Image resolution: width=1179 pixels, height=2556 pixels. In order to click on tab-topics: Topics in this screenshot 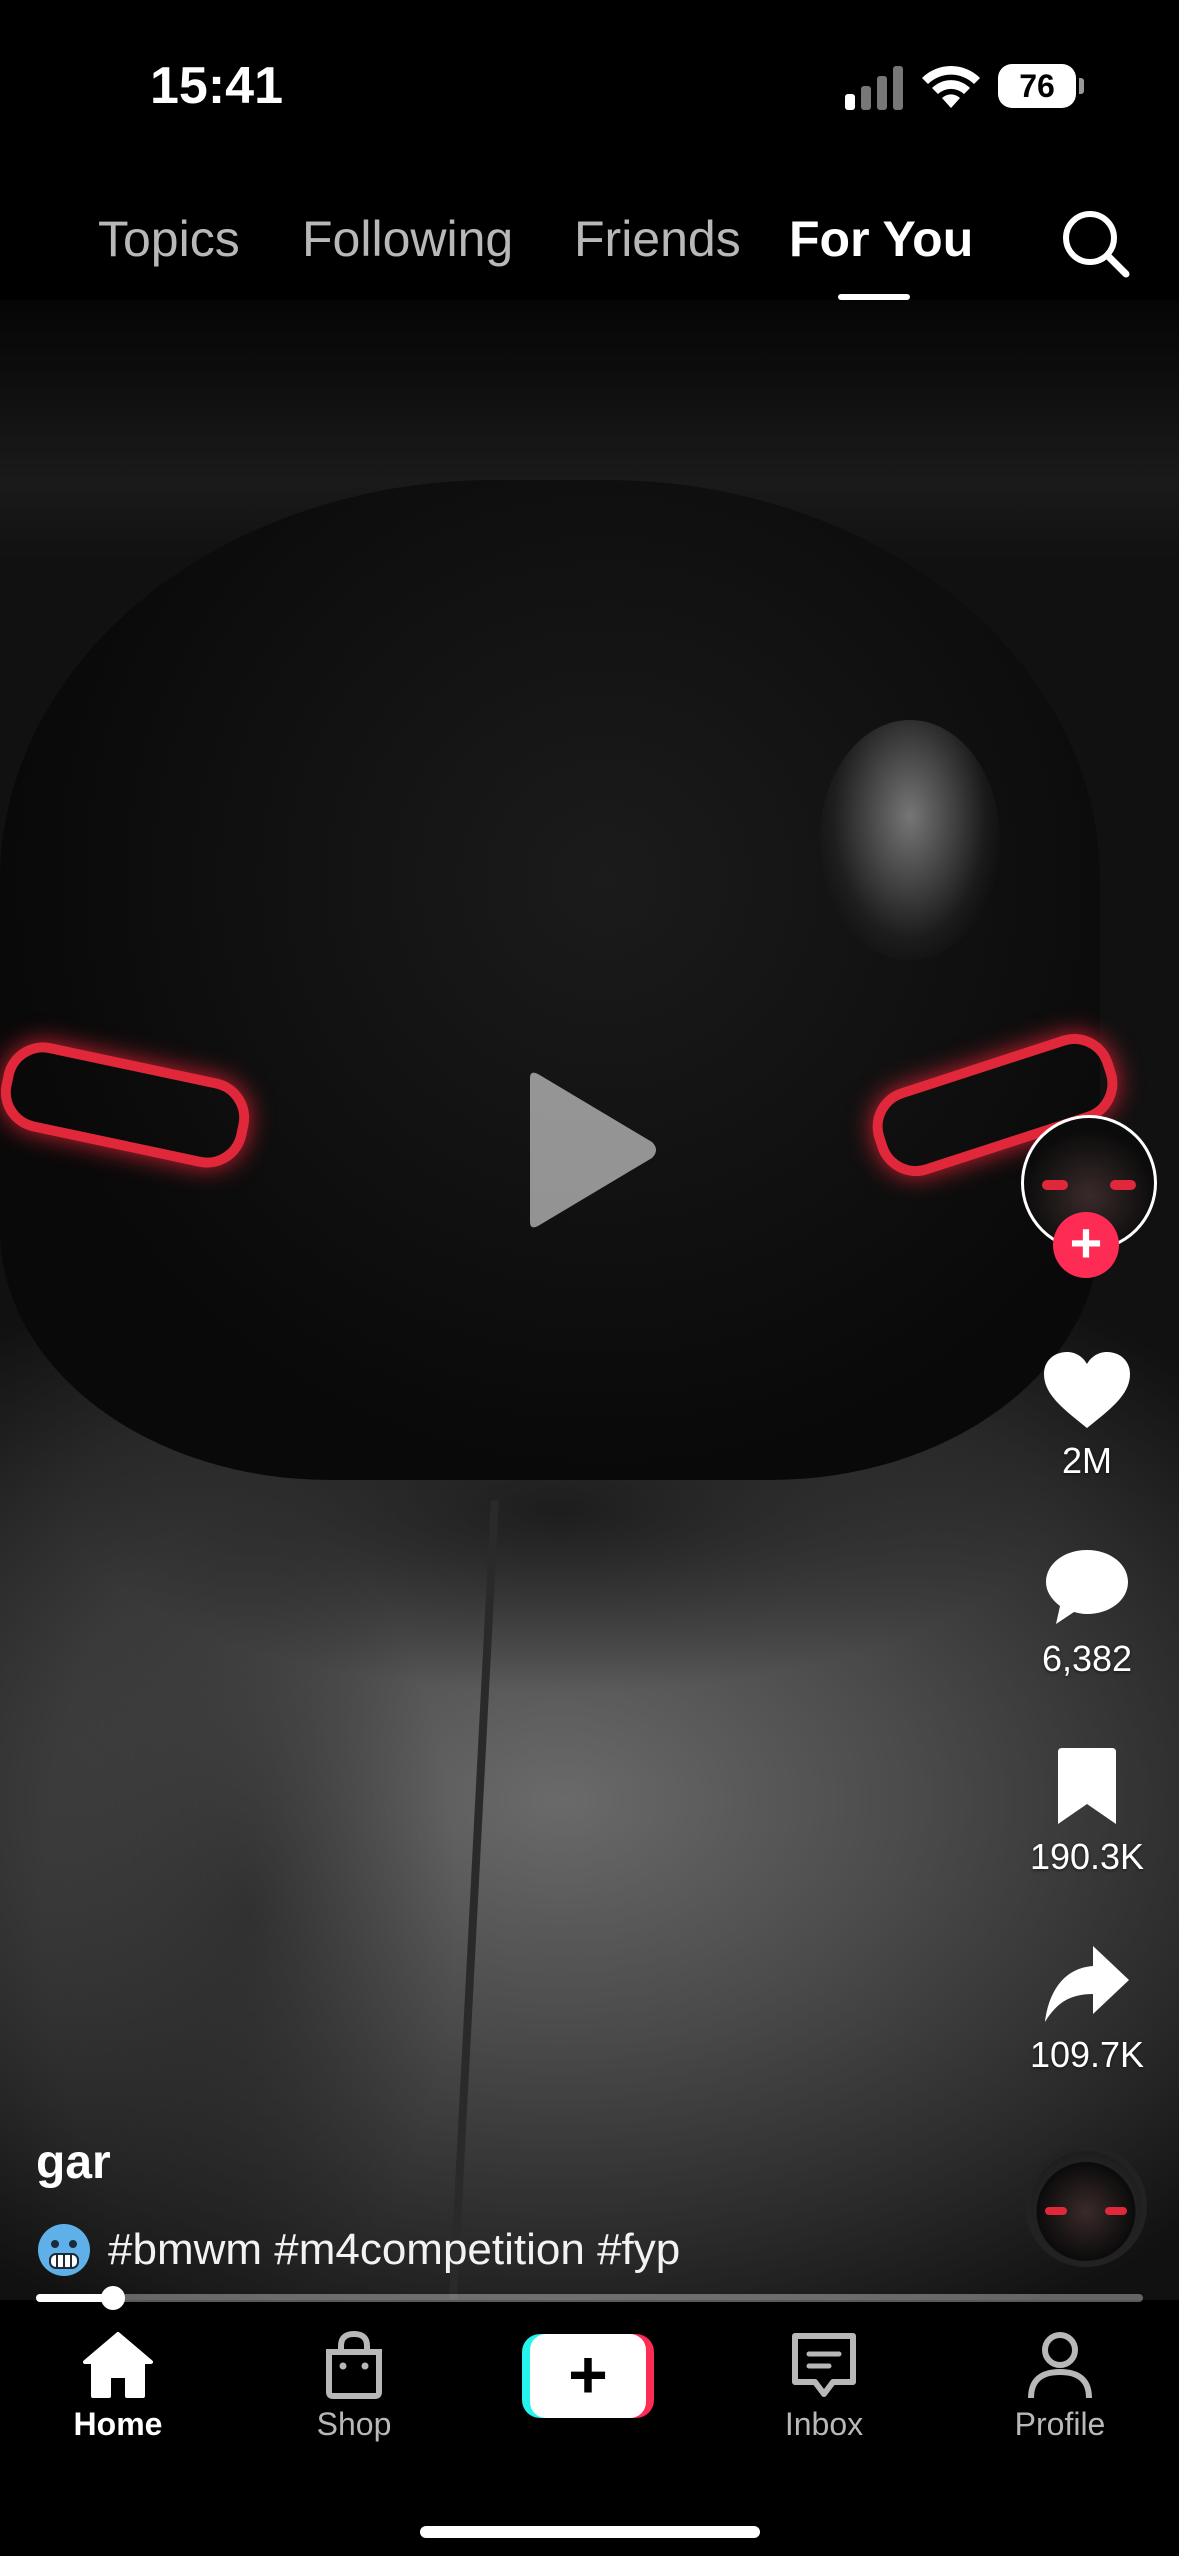, I will do `click(169, 239)`.